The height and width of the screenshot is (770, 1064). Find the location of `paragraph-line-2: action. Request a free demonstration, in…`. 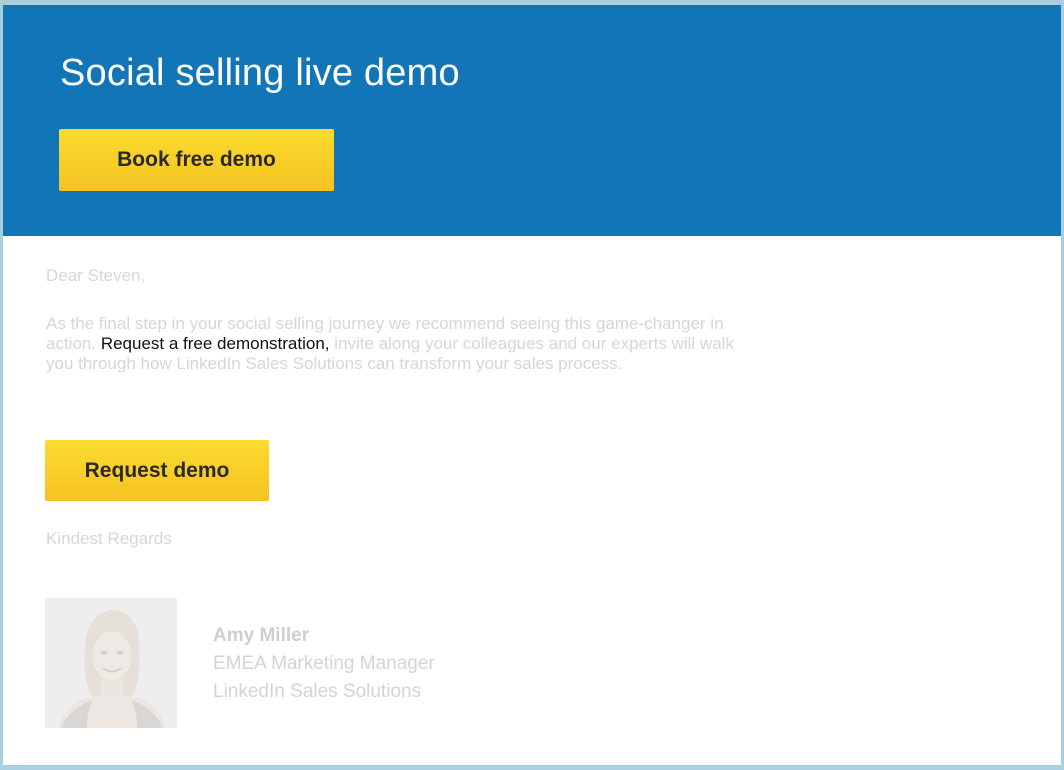

paragraph-line-2: action. Request a free demonstration, in… is located at coordinates (486, 344).